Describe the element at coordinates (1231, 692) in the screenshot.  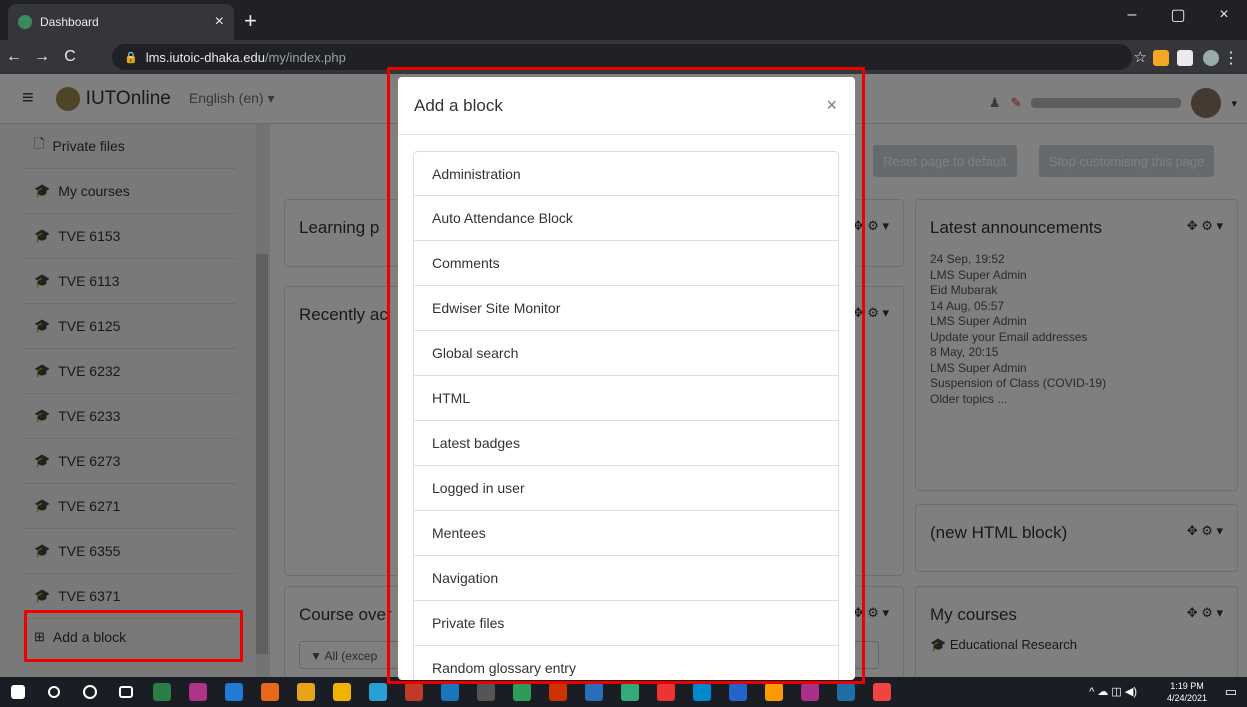
I see `notification-icon: ▭` at that location.